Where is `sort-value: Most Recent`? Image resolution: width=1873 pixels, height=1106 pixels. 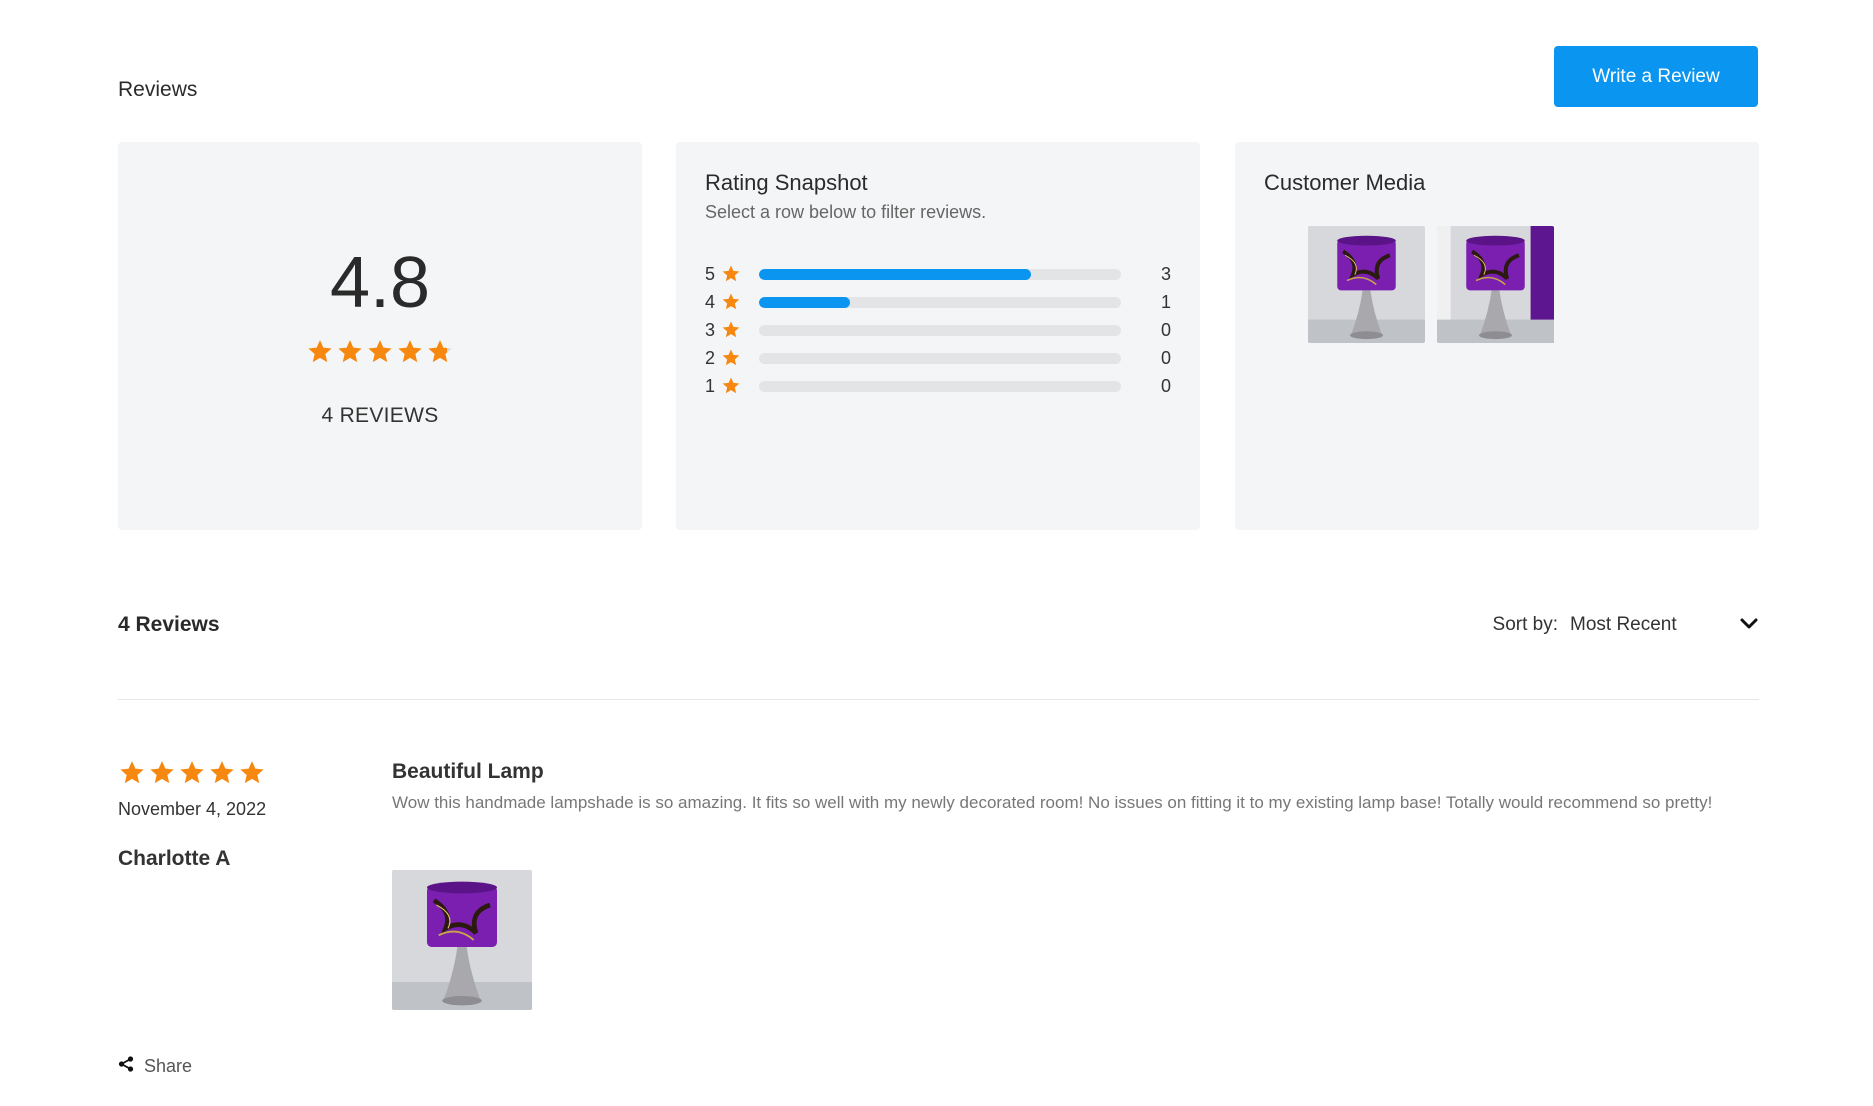 sort-value: Most Recent is located at coordinates (1623, 624).